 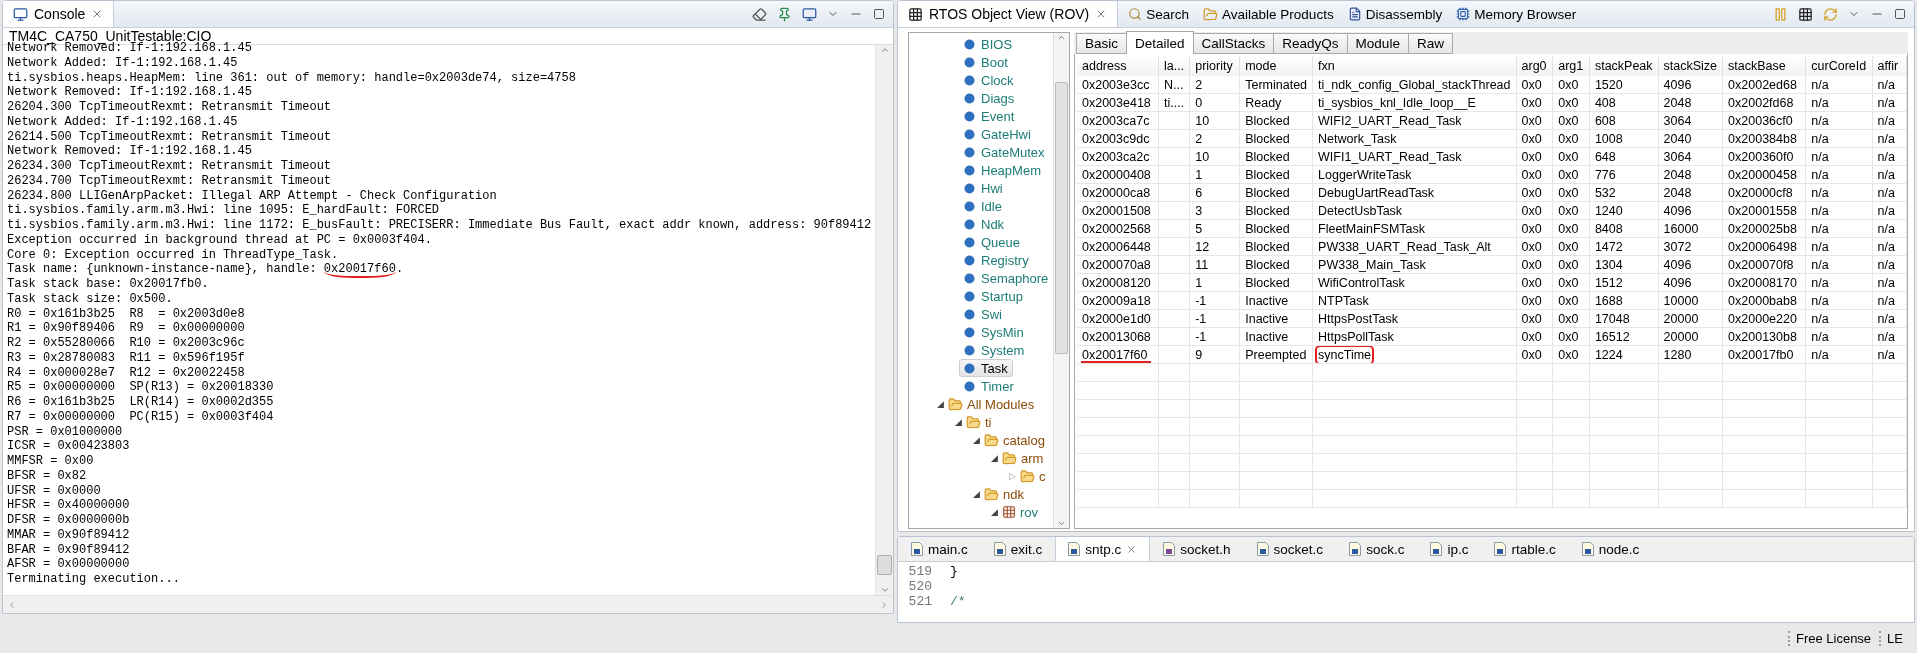 I want to click on console-line: R1 = 0x90f89406 R9 = 0x00000000, so click(x=126, y=328).